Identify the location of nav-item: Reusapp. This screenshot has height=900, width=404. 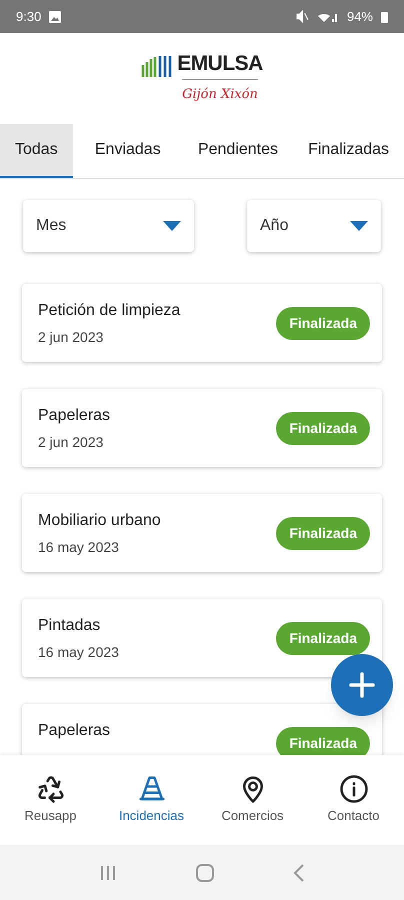
(51, 800).